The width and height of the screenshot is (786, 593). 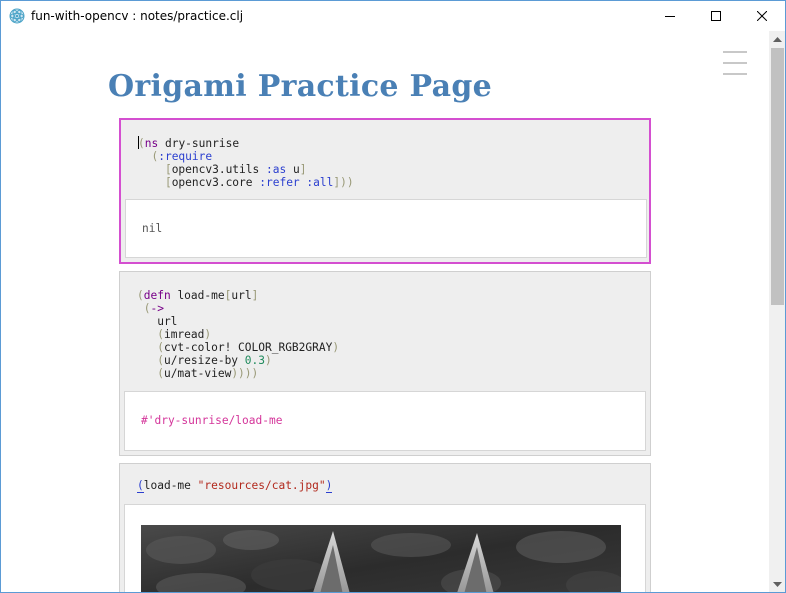 What do you see at coordinates (157, 308) in the screenshot?
I see `code-token: ->` at bounding box center [157, 308].